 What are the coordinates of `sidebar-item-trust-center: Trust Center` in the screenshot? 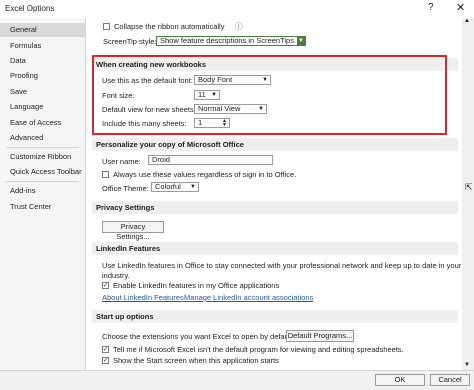 It's located at (42, 207).